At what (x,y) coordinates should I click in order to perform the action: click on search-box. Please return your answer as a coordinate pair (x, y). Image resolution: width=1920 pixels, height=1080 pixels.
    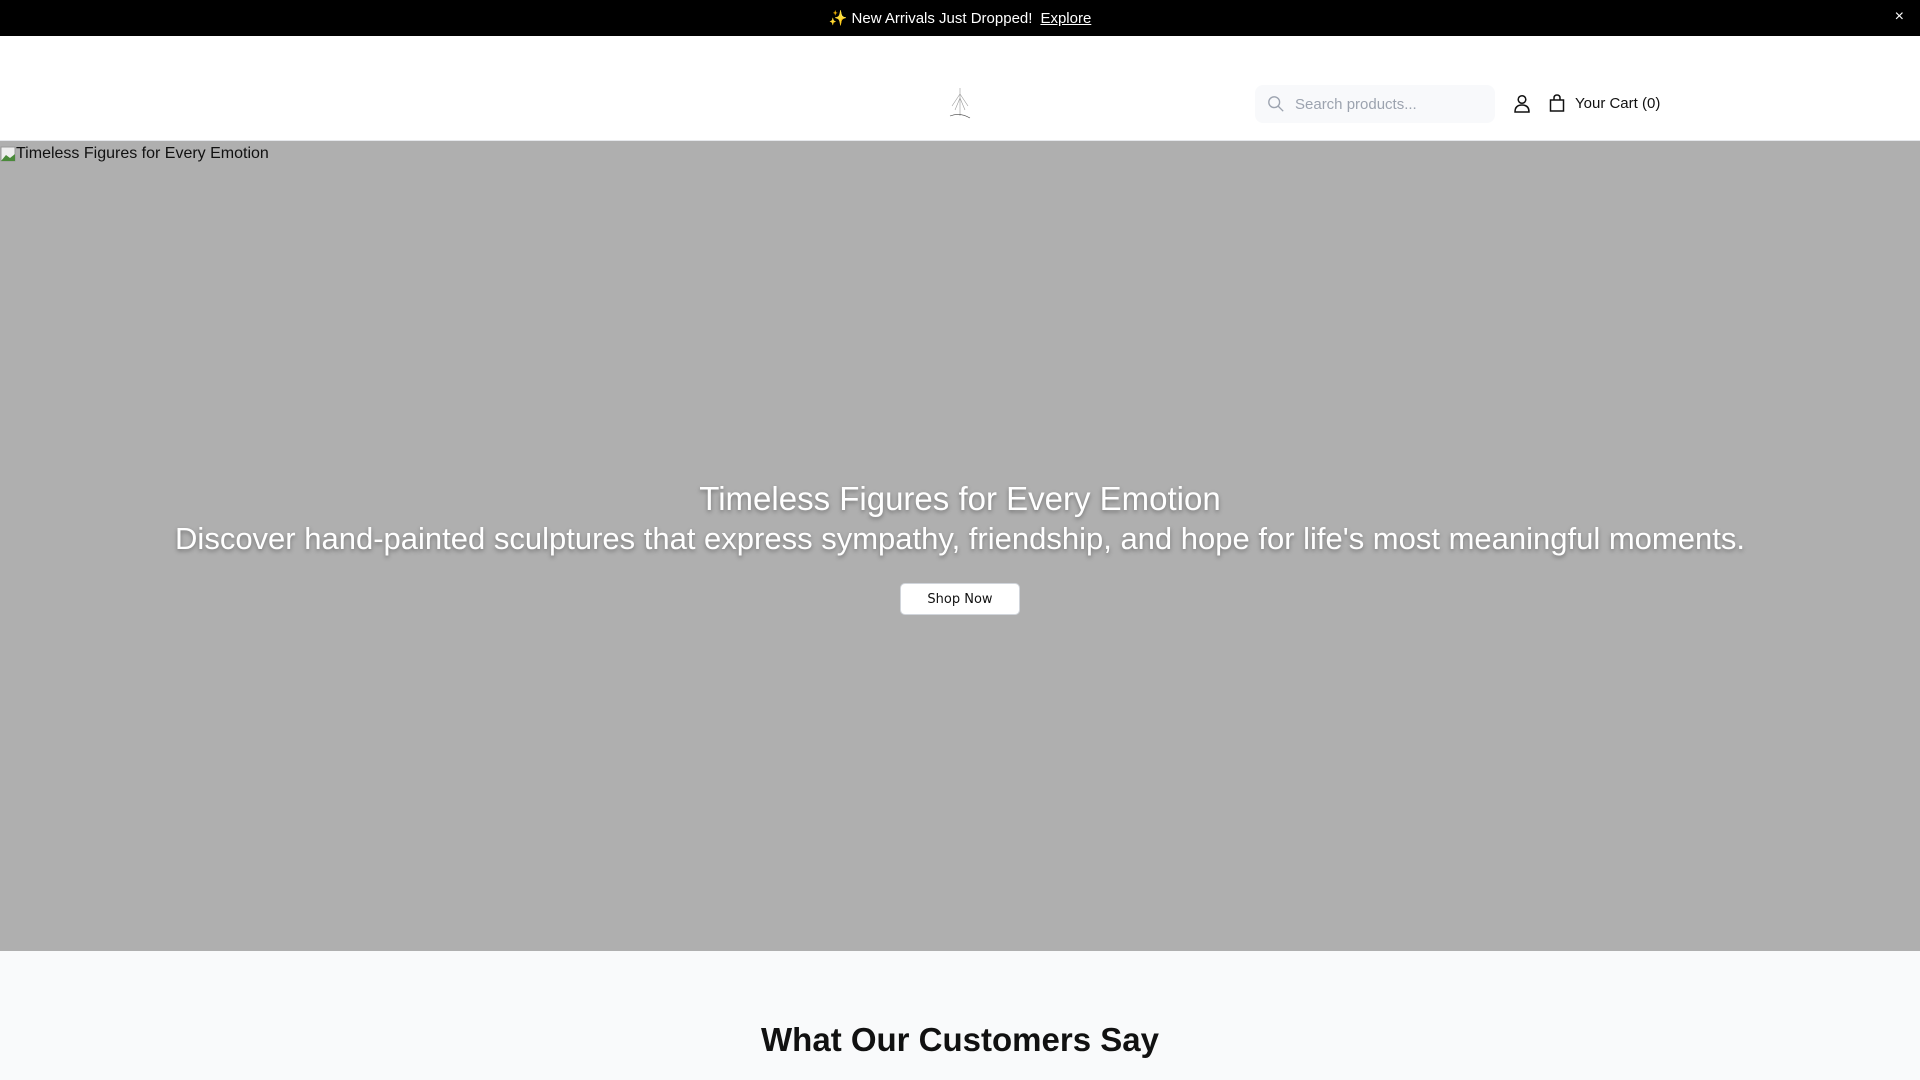
    Looking at the image, I should click on (1375, 104).